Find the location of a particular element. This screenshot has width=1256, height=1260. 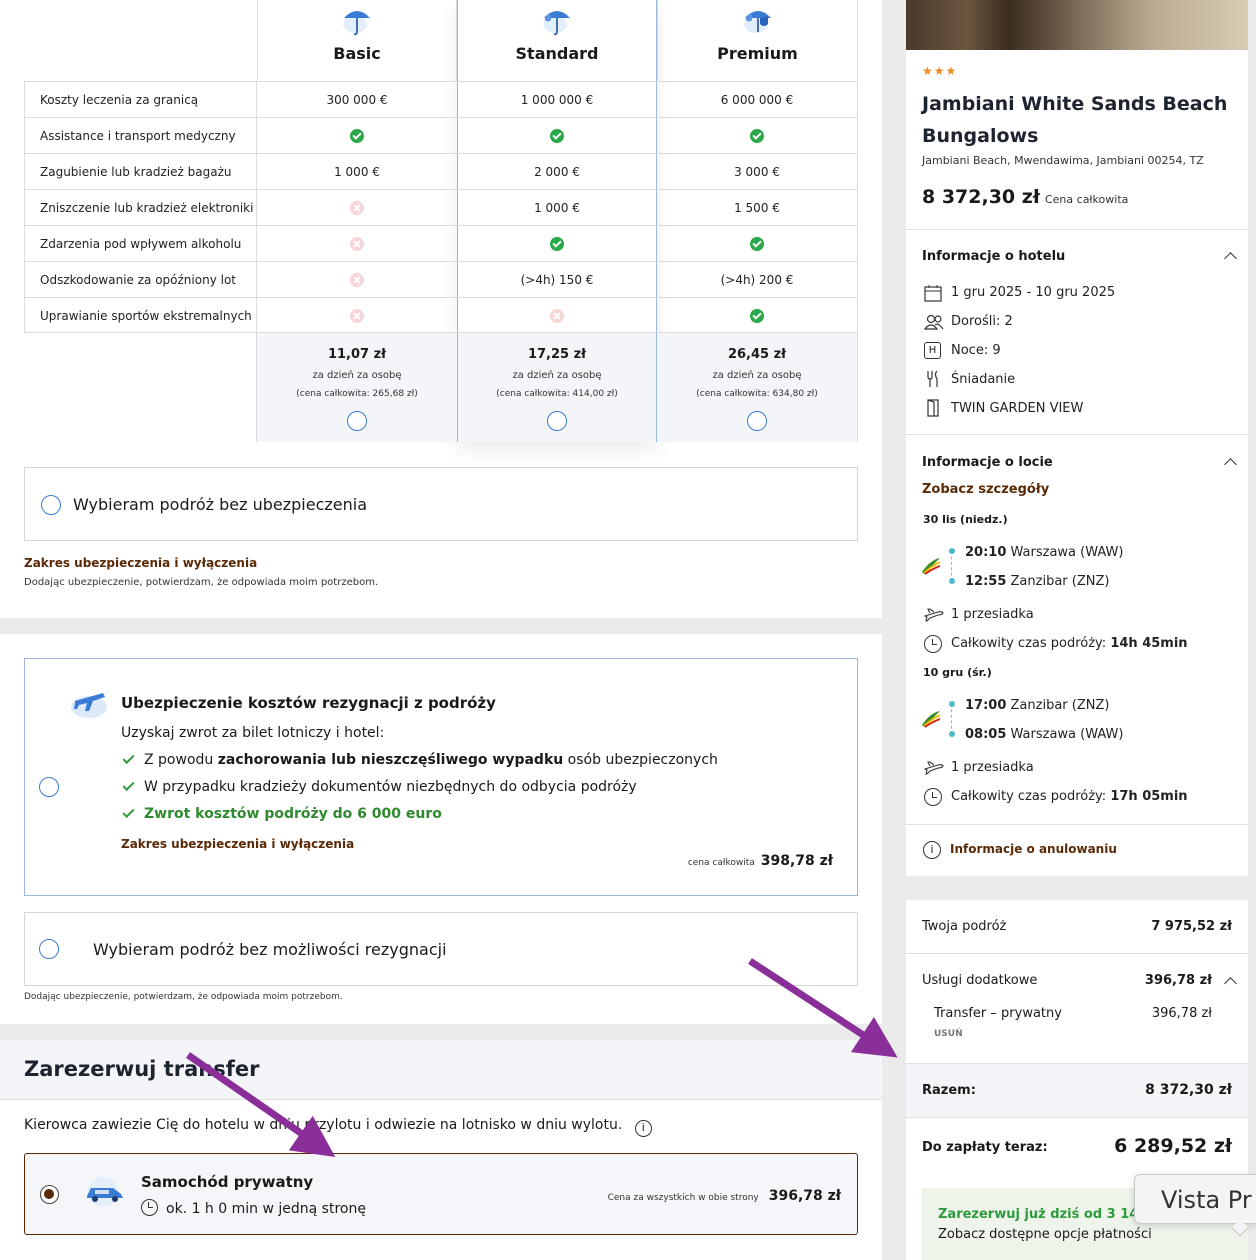

people-icon is located at coordinates (934, 322).